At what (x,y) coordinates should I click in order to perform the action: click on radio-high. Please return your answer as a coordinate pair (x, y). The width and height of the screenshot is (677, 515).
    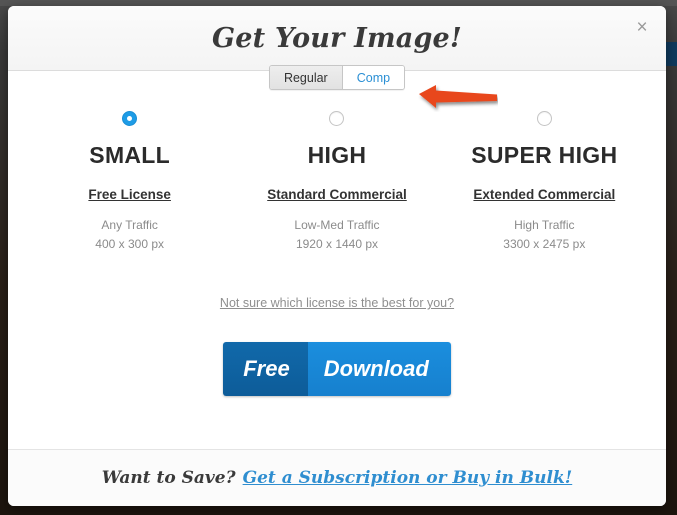
    Looking at the image, I should click on (337, 118).